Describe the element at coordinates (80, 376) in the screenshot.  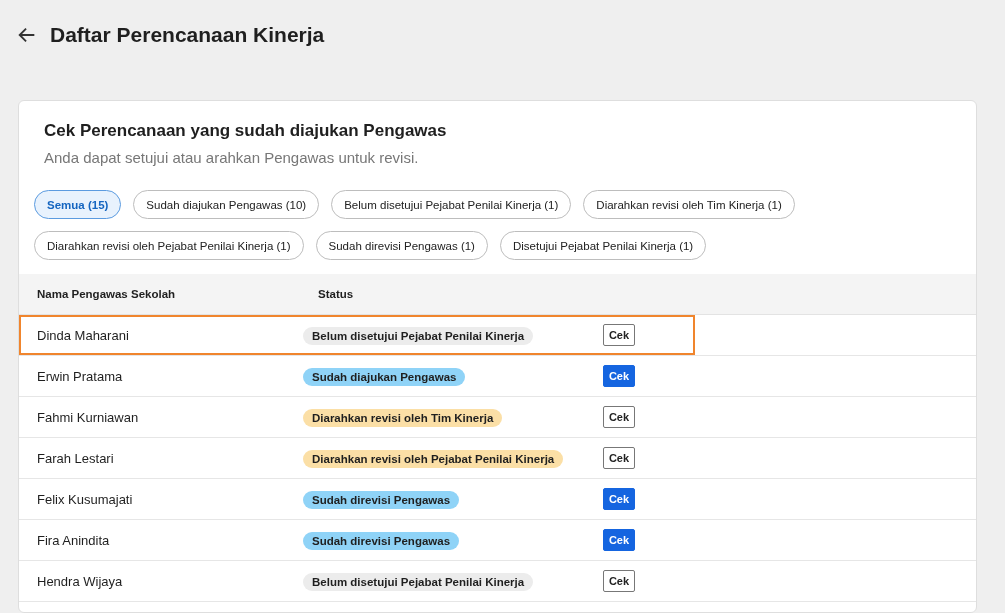
I see `table-cell-text: Erwin Pratama` at that location.